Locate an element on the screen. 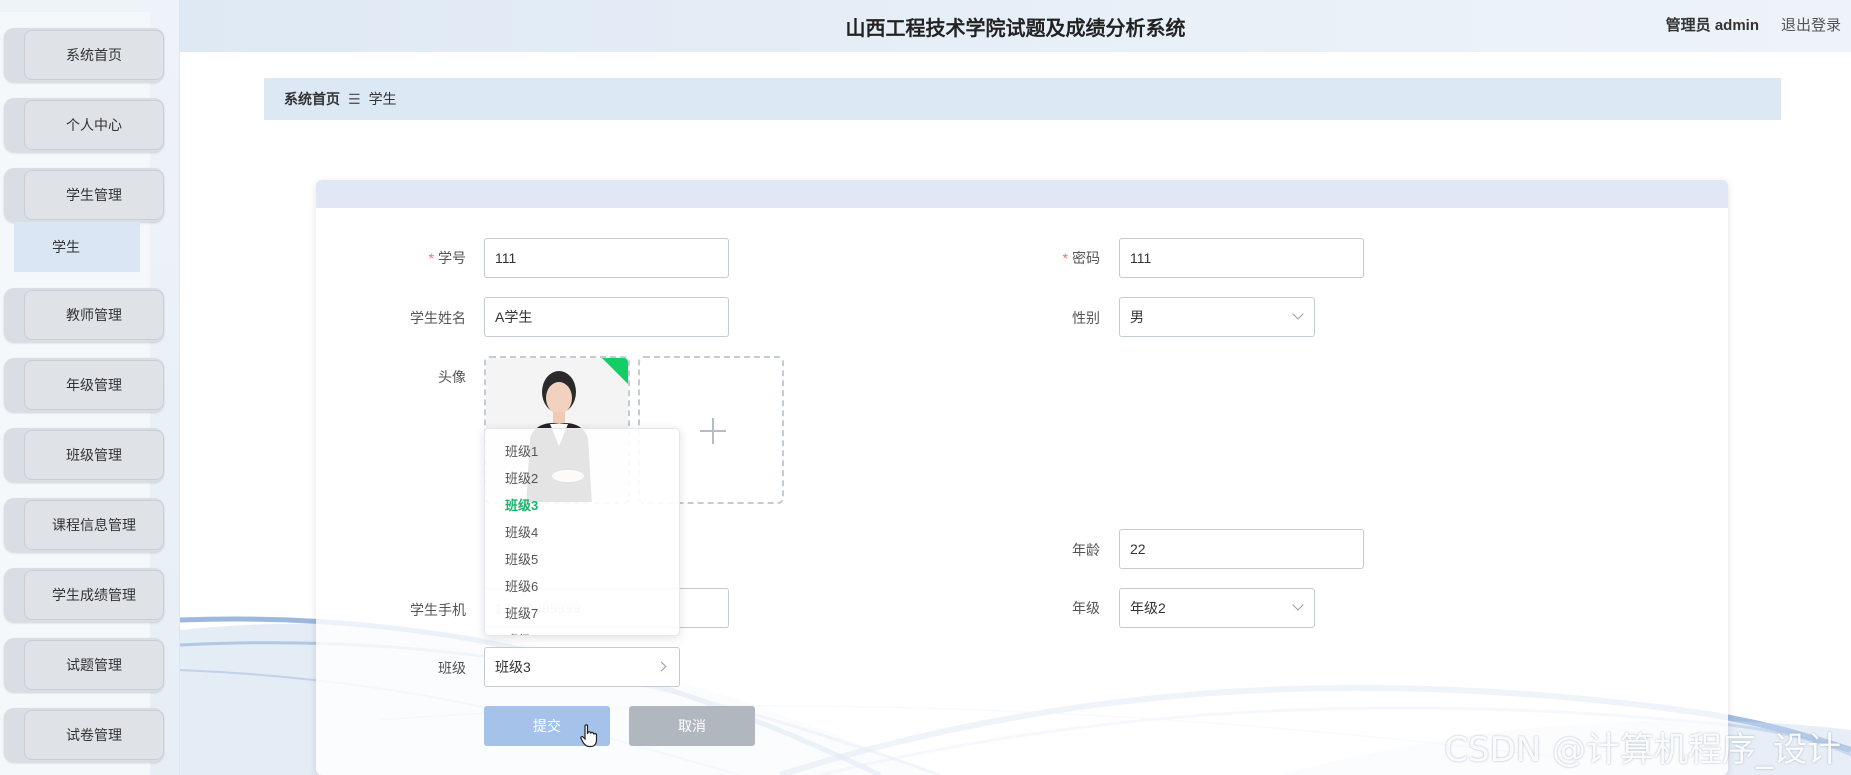  dropdown-option-selected: 班级3 is located at coordinates (582, 505).